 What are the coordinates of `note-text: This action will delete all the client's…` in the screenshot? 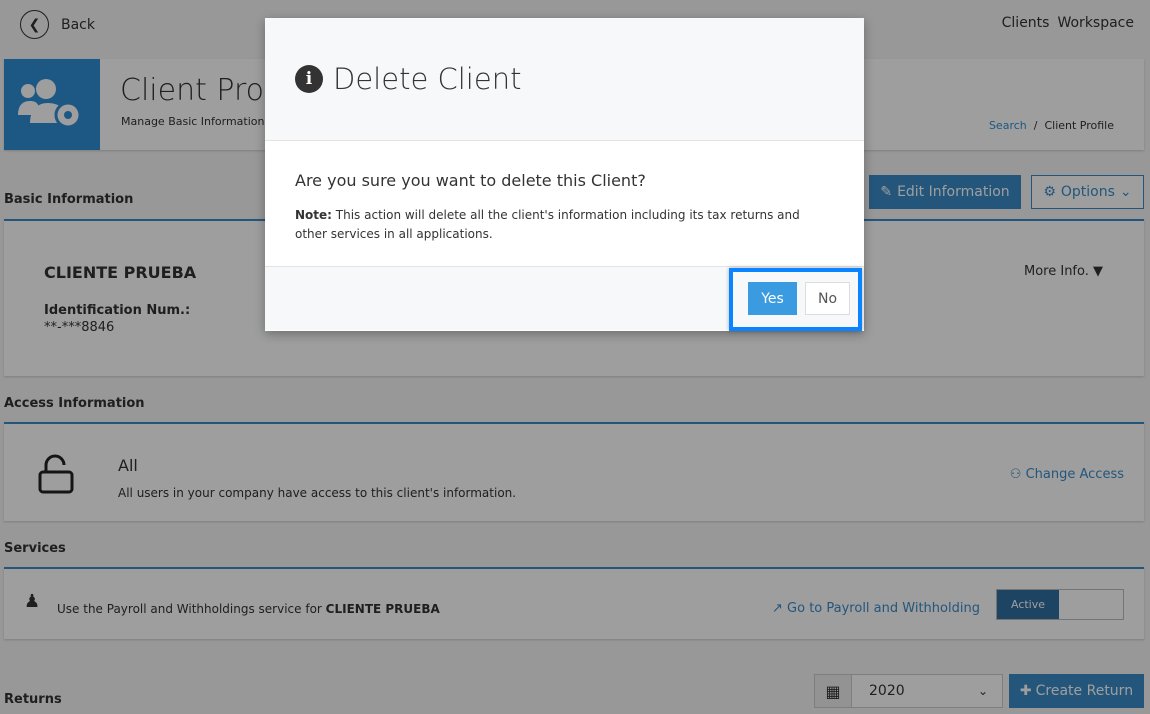 It's located at (547, 224).